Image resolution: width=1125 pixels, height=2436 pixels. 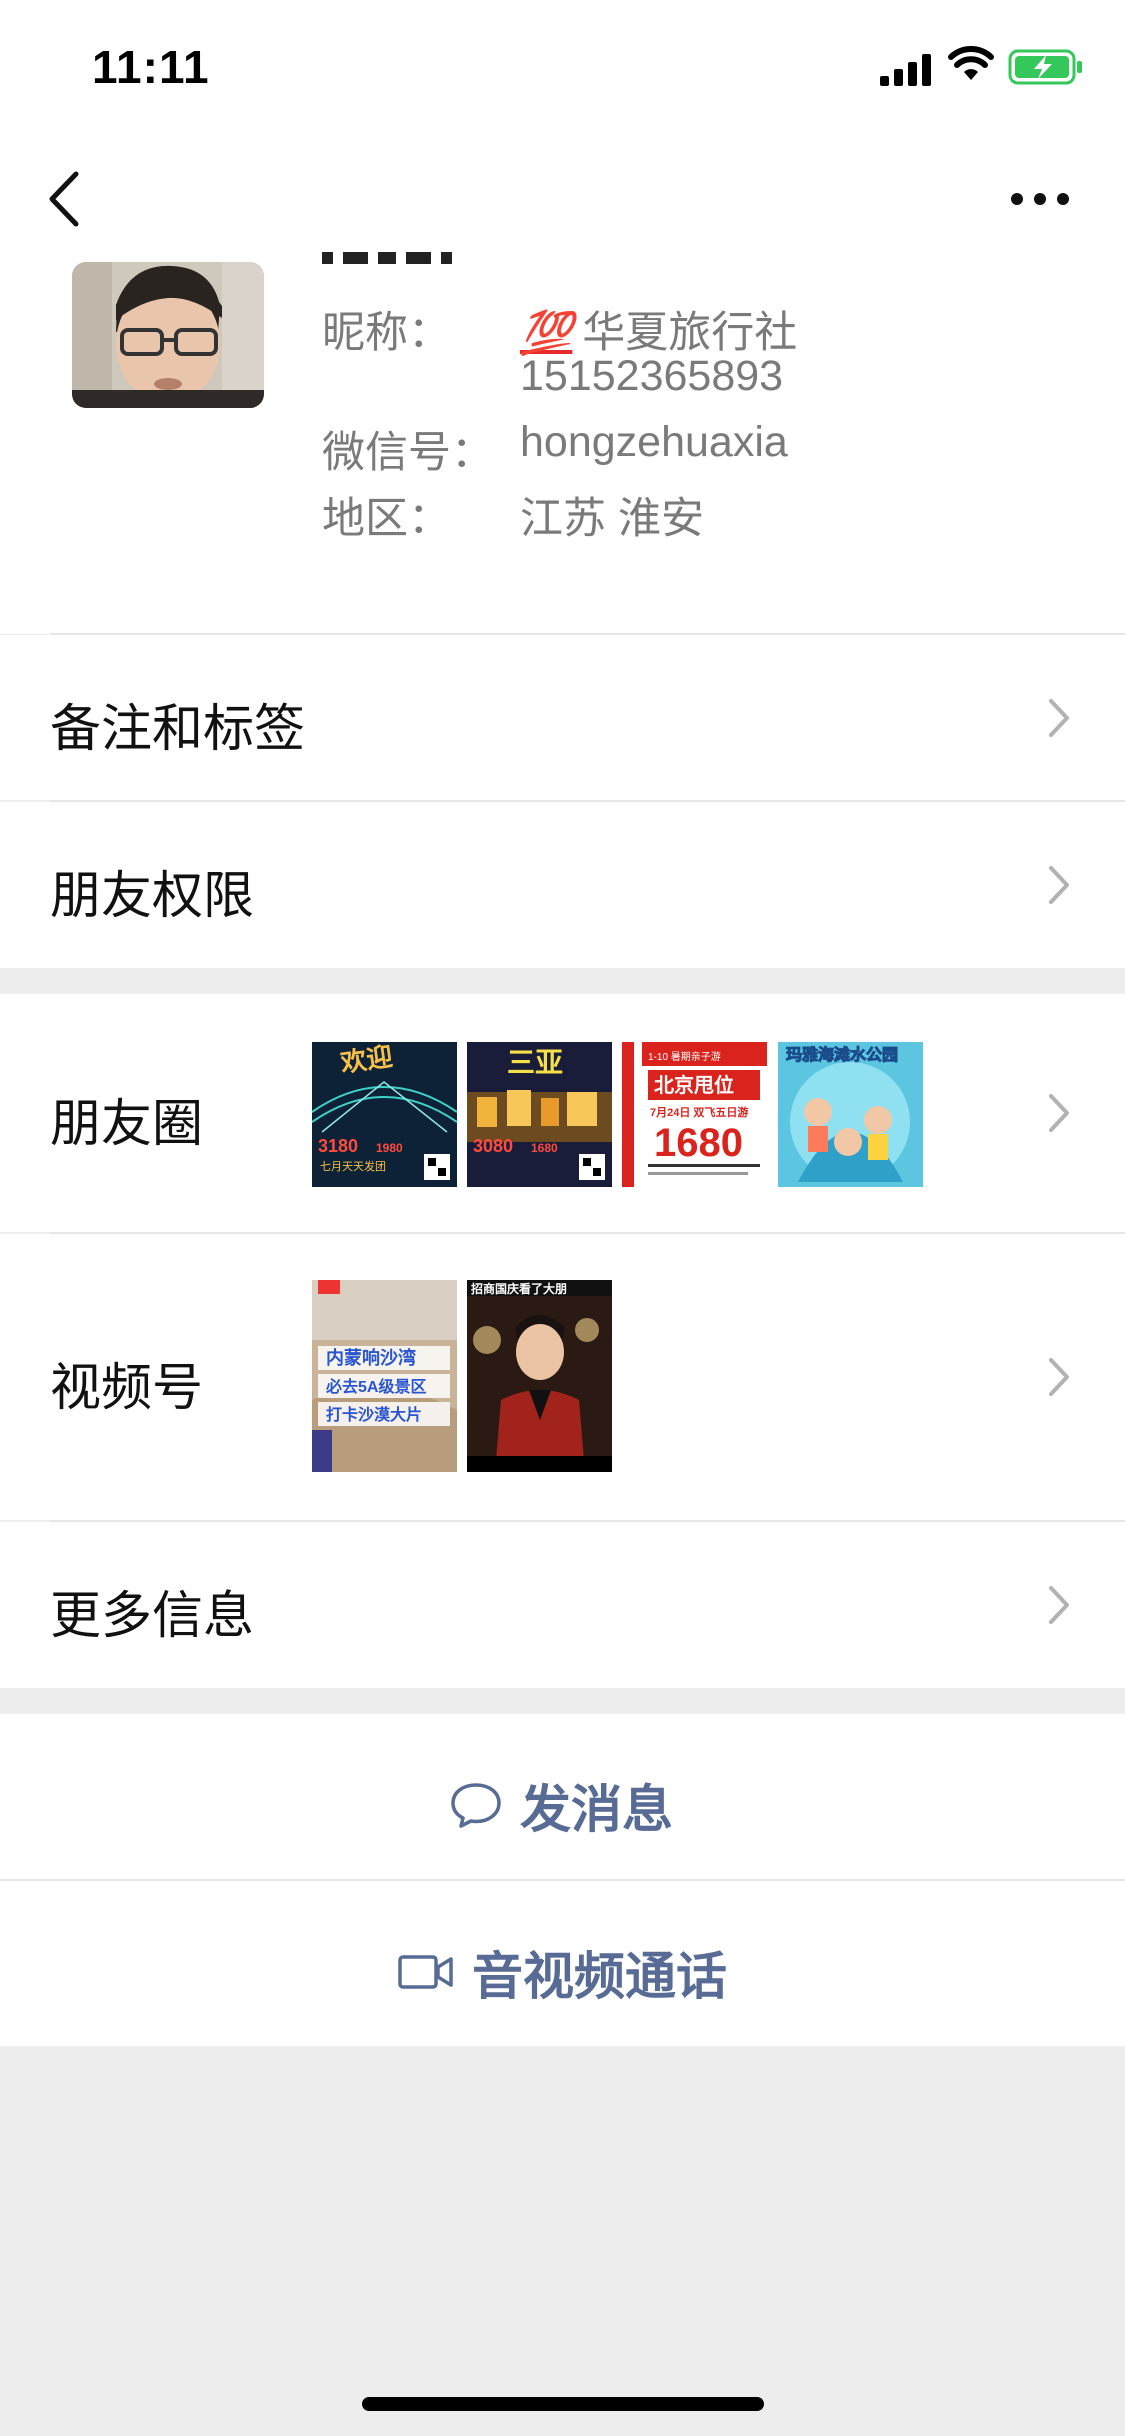 What do you see at coordinates (539, 1376) in the screenshot?
I see `channels-thumb: 招商国庆看了大朋` at bounding box center [539, 1376].